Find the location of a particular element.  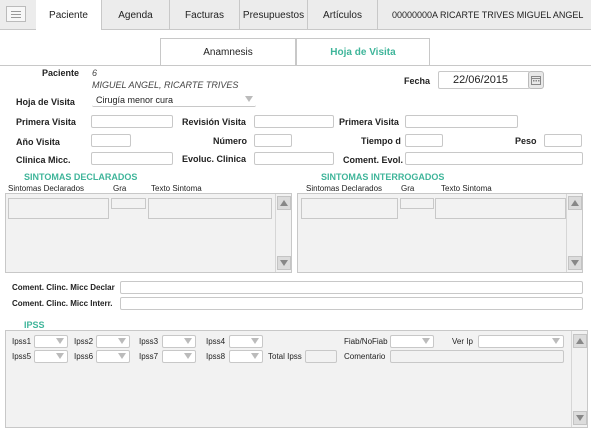

patient-header: 00000000A RICARTE TRIVES MIGUEL ANGEL is located at coordinates (488, 15).